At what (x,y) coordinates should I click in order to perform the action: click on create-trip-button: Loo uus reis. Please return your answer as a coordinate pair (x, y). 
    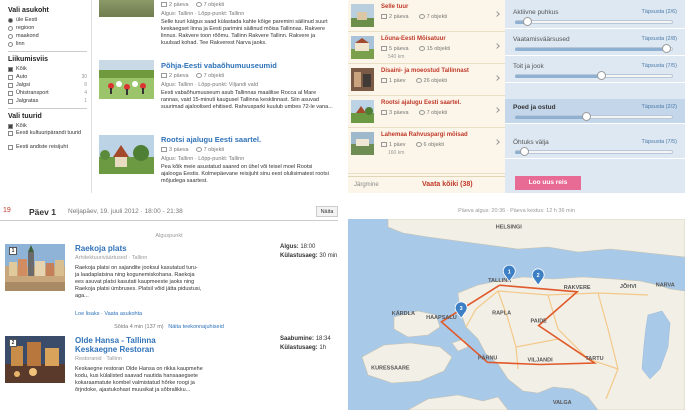
    Looking at the image, I should click on (548, 183).